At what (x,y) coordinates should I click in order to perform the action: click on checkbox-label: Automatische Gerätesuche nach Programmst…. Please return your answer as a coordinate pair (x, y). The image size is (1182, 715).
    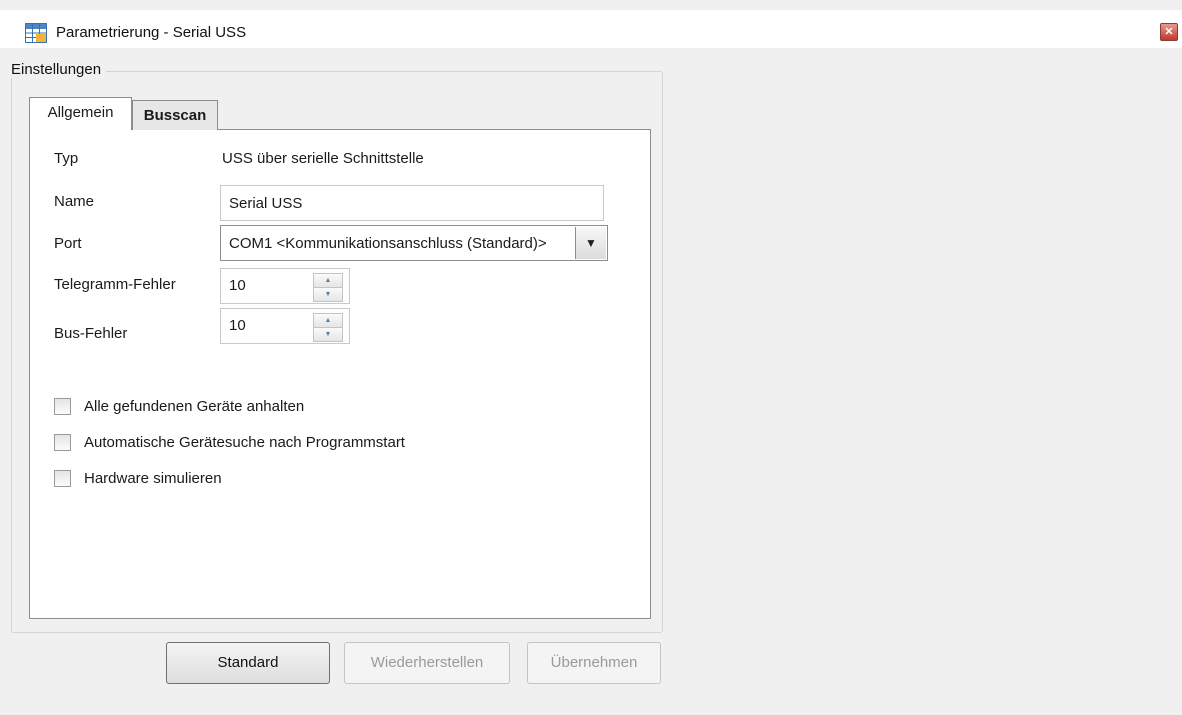
    Looking at the image, I should click on (244, 442).